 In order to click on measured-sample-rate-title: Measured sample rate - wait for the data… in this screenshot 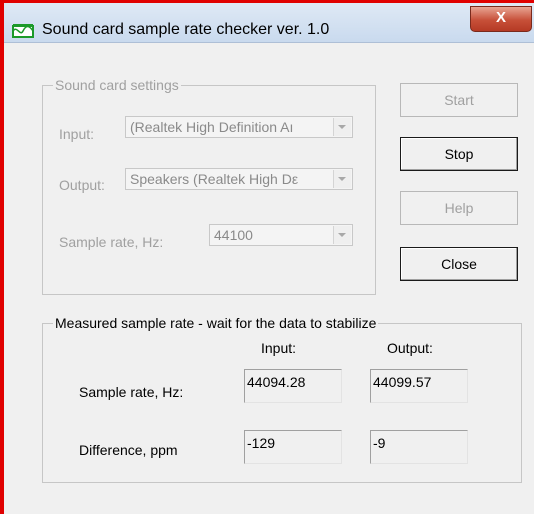, I will do `click(216, 323)`.